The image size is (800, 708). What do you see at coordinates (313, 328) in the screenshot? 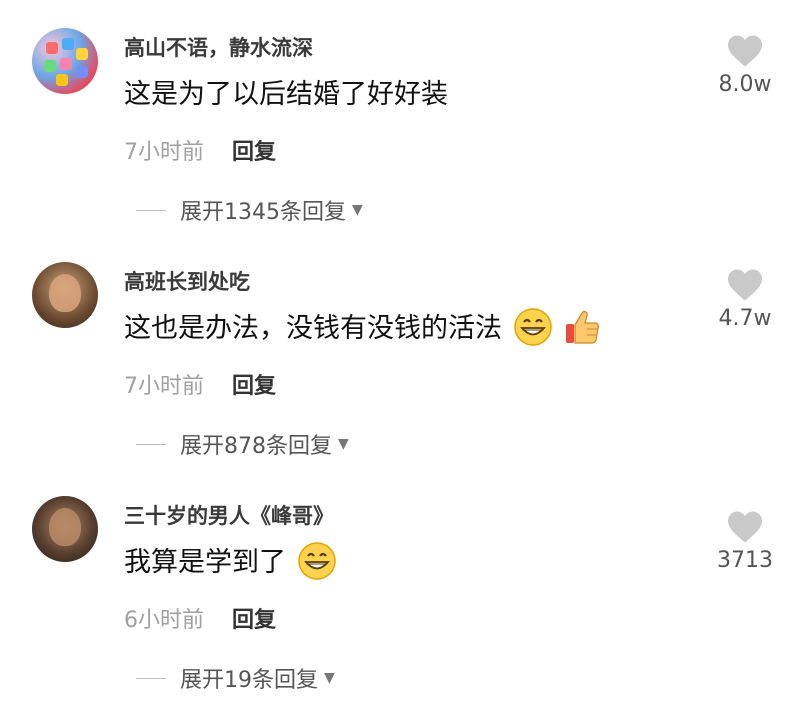
I see `comment-text-content: 这也是办法，没钱有没钱的活法` at bounding box center [313, 328].